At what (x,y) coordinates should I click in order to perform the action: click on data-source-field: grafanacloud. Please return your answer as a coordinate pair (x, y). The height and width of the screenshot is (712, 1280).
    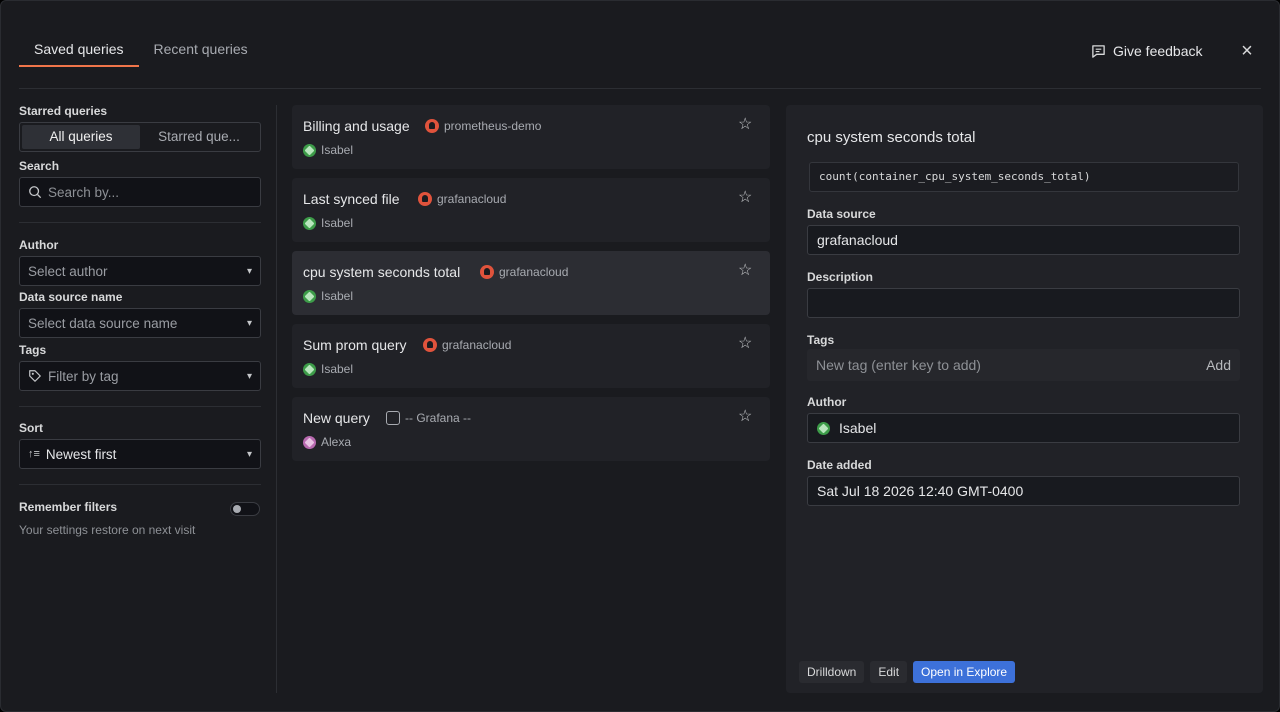
    Looking at the image, I should click on (1023, 240).